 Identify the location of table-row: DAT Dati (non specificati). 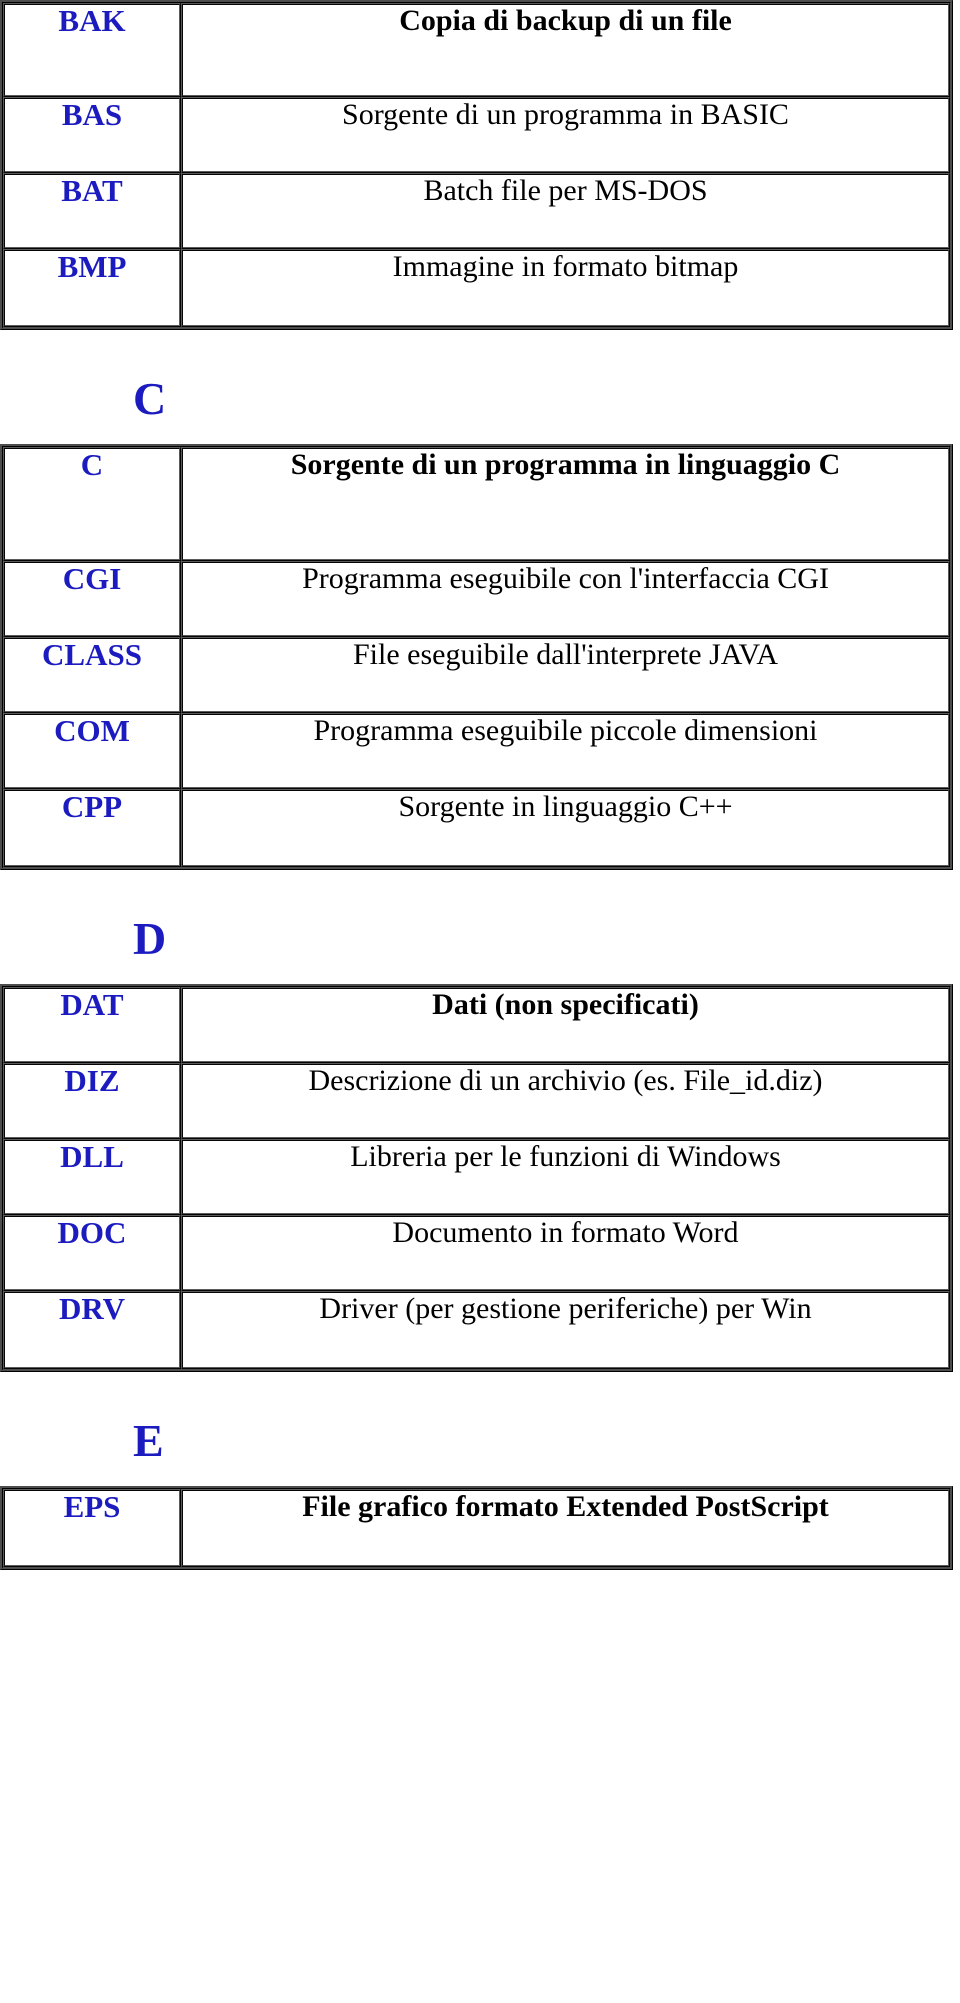
(476, 1025).